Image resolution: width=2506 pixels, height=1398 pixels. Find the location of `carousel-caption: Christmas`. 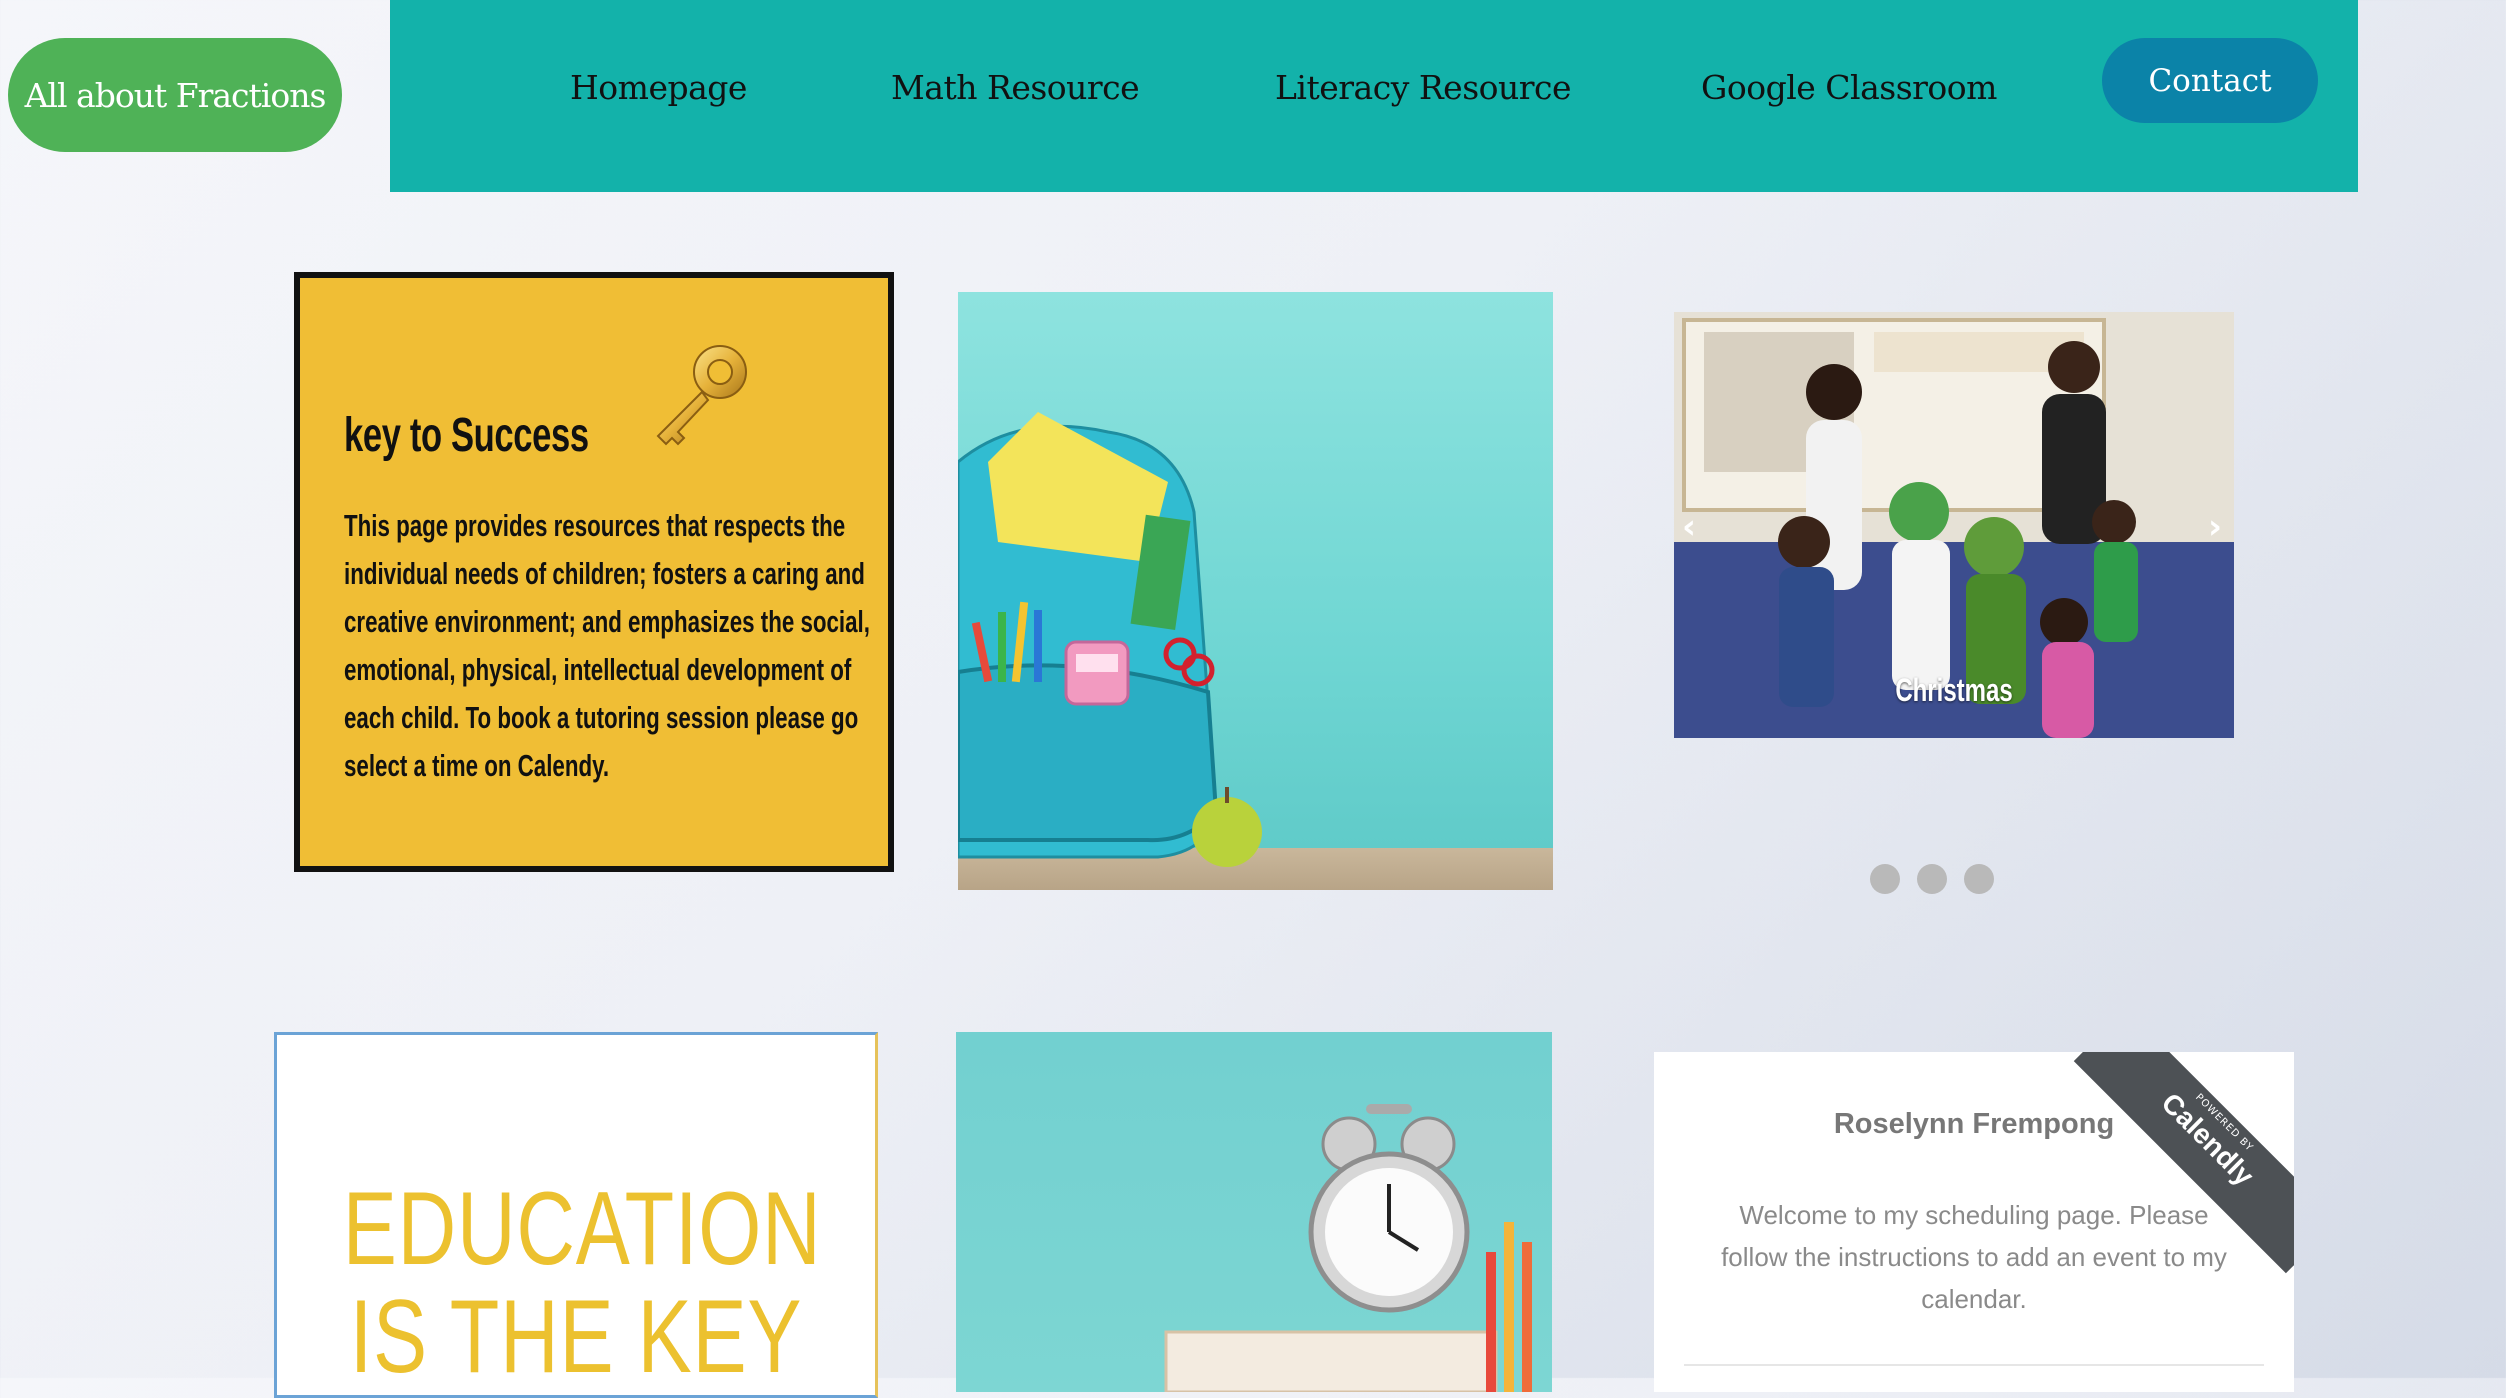

carousel-caption: Christmas is located at coordinates (1954, 690).